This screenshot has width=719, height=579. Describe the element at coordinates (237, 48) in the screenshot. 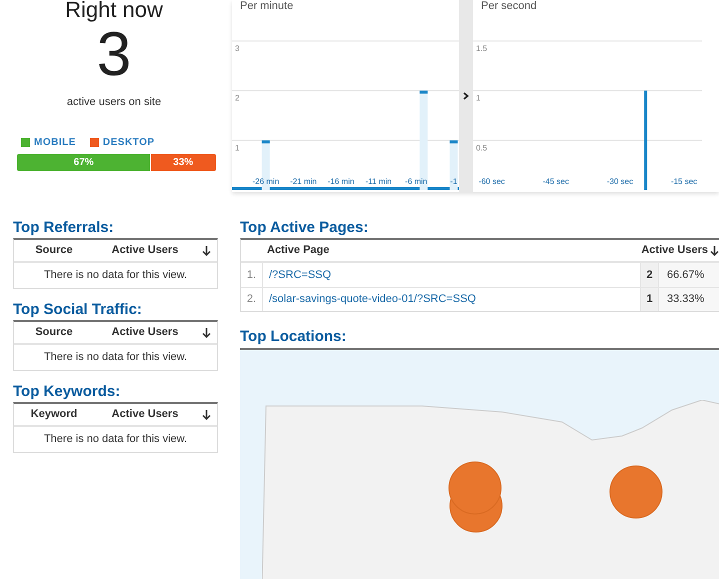

I see `y-tick-label: 3` at that location.